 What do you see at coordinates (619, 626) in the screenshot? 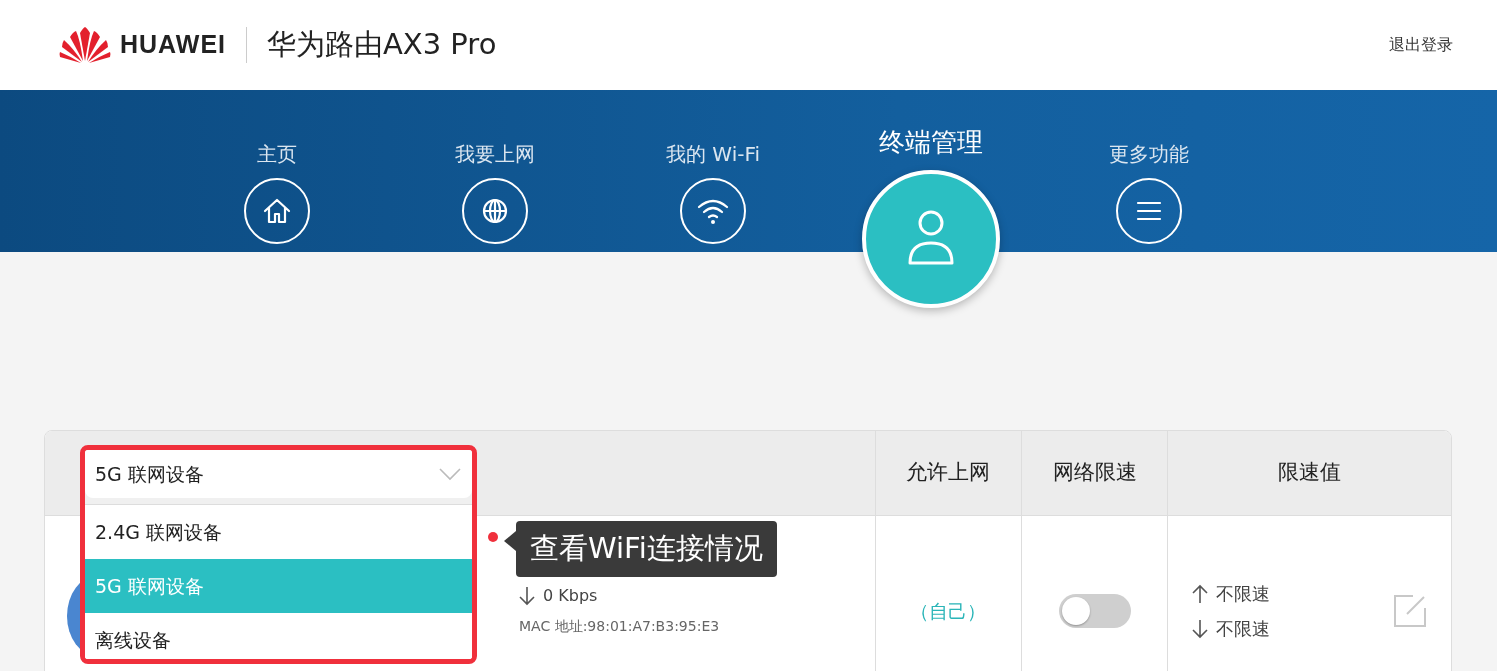
I see `mac-address: MAC 地址:98:01:A7:B3:95:E3` at bounding box center [619, 626].